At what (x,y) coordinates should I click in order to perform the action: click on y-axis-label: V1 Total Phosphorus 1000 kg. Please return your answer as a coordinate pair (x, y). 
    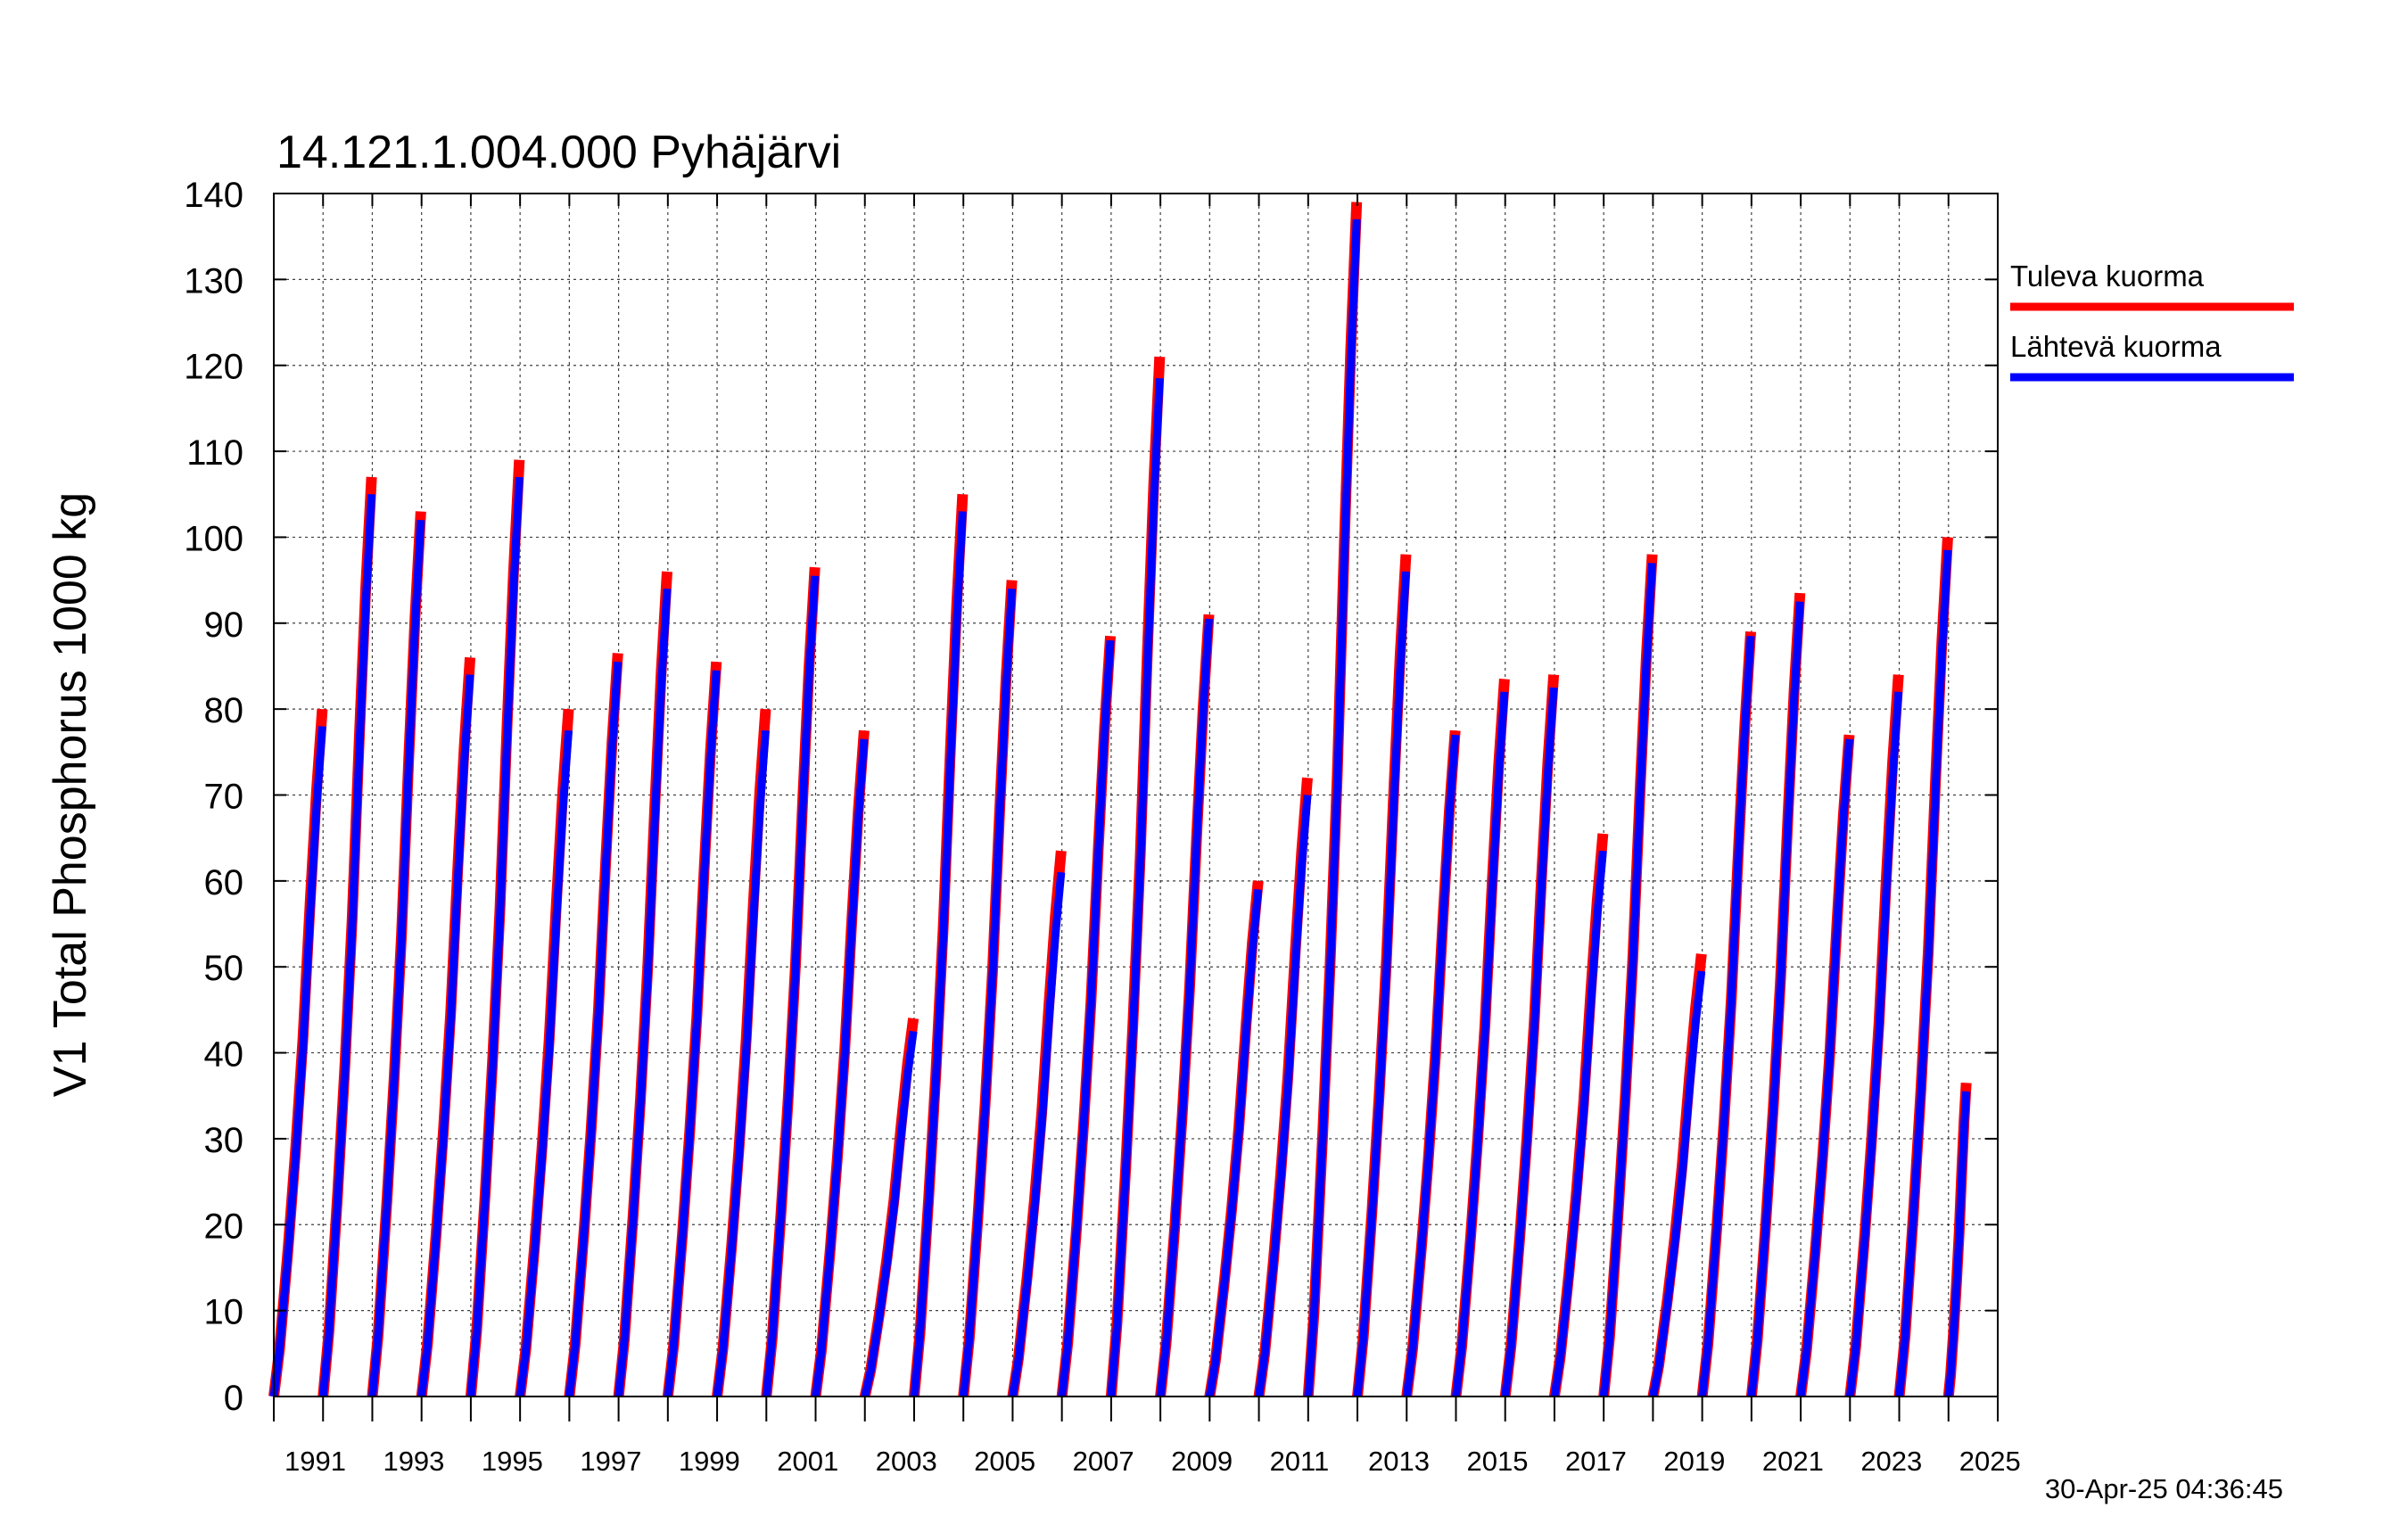
    Looking at the image, I should click on (70, 794).